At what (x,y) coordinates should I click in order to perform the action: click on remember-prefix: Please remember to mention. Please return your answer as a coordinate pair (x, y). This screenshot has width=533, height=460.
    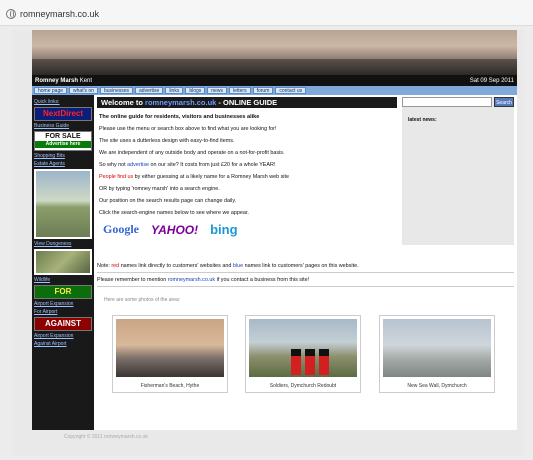
    Looking at the image, I should click on (132, 280).